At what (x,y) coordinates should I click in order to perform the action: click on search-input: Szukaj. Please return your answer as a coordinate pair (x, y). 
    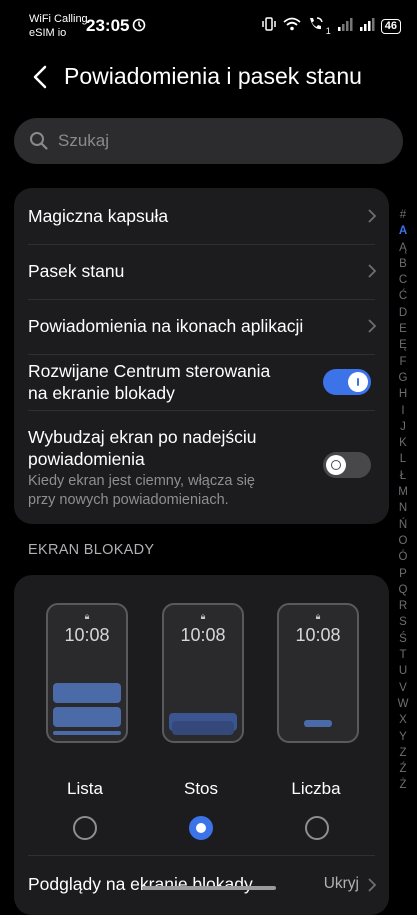
    Looking at the image, I should click on (208, 141).